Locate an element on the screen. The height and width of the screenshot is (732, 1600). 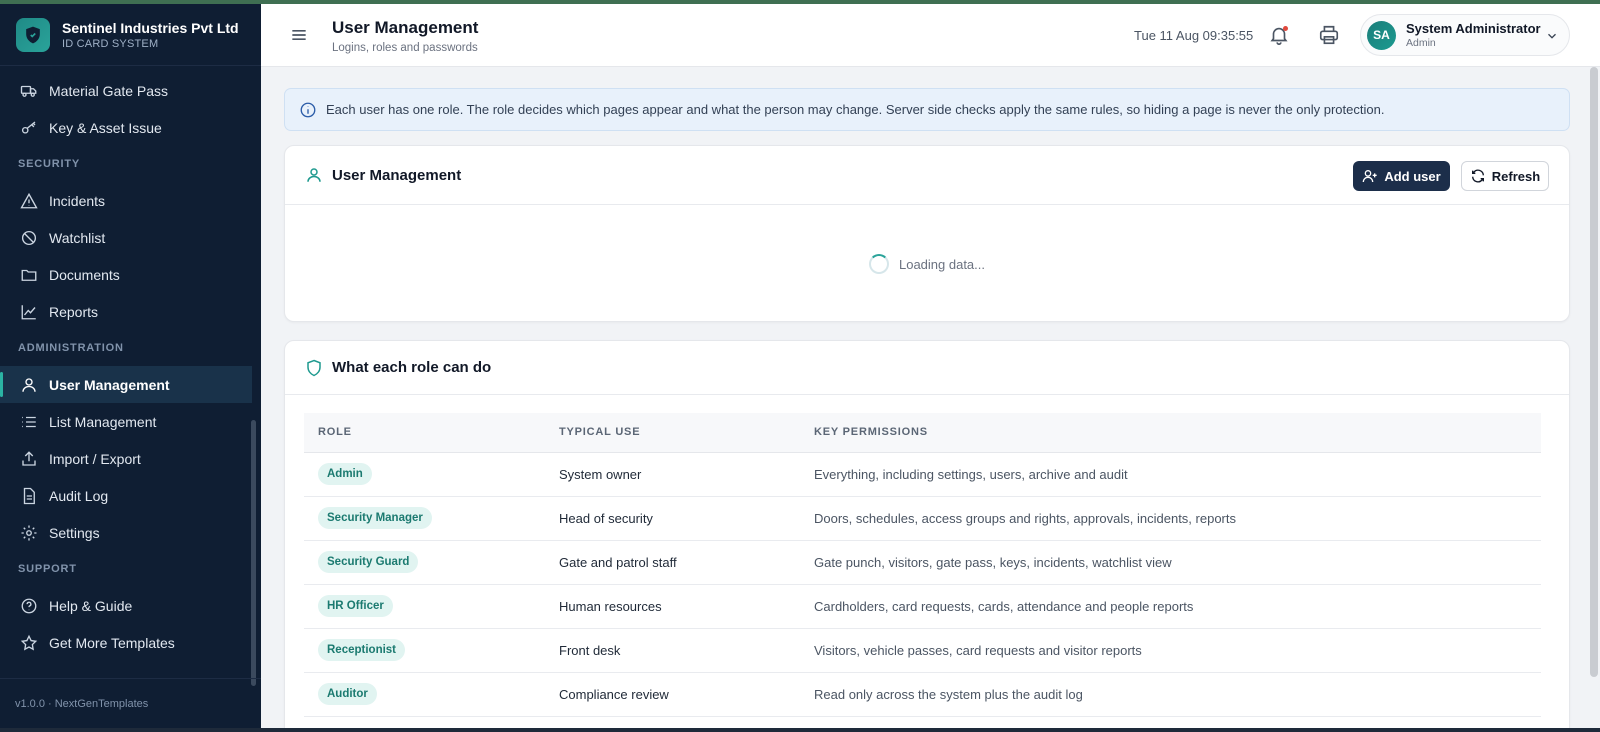
sidebar-item-watchlist: Watchlist is located at coordinates (130, 237).